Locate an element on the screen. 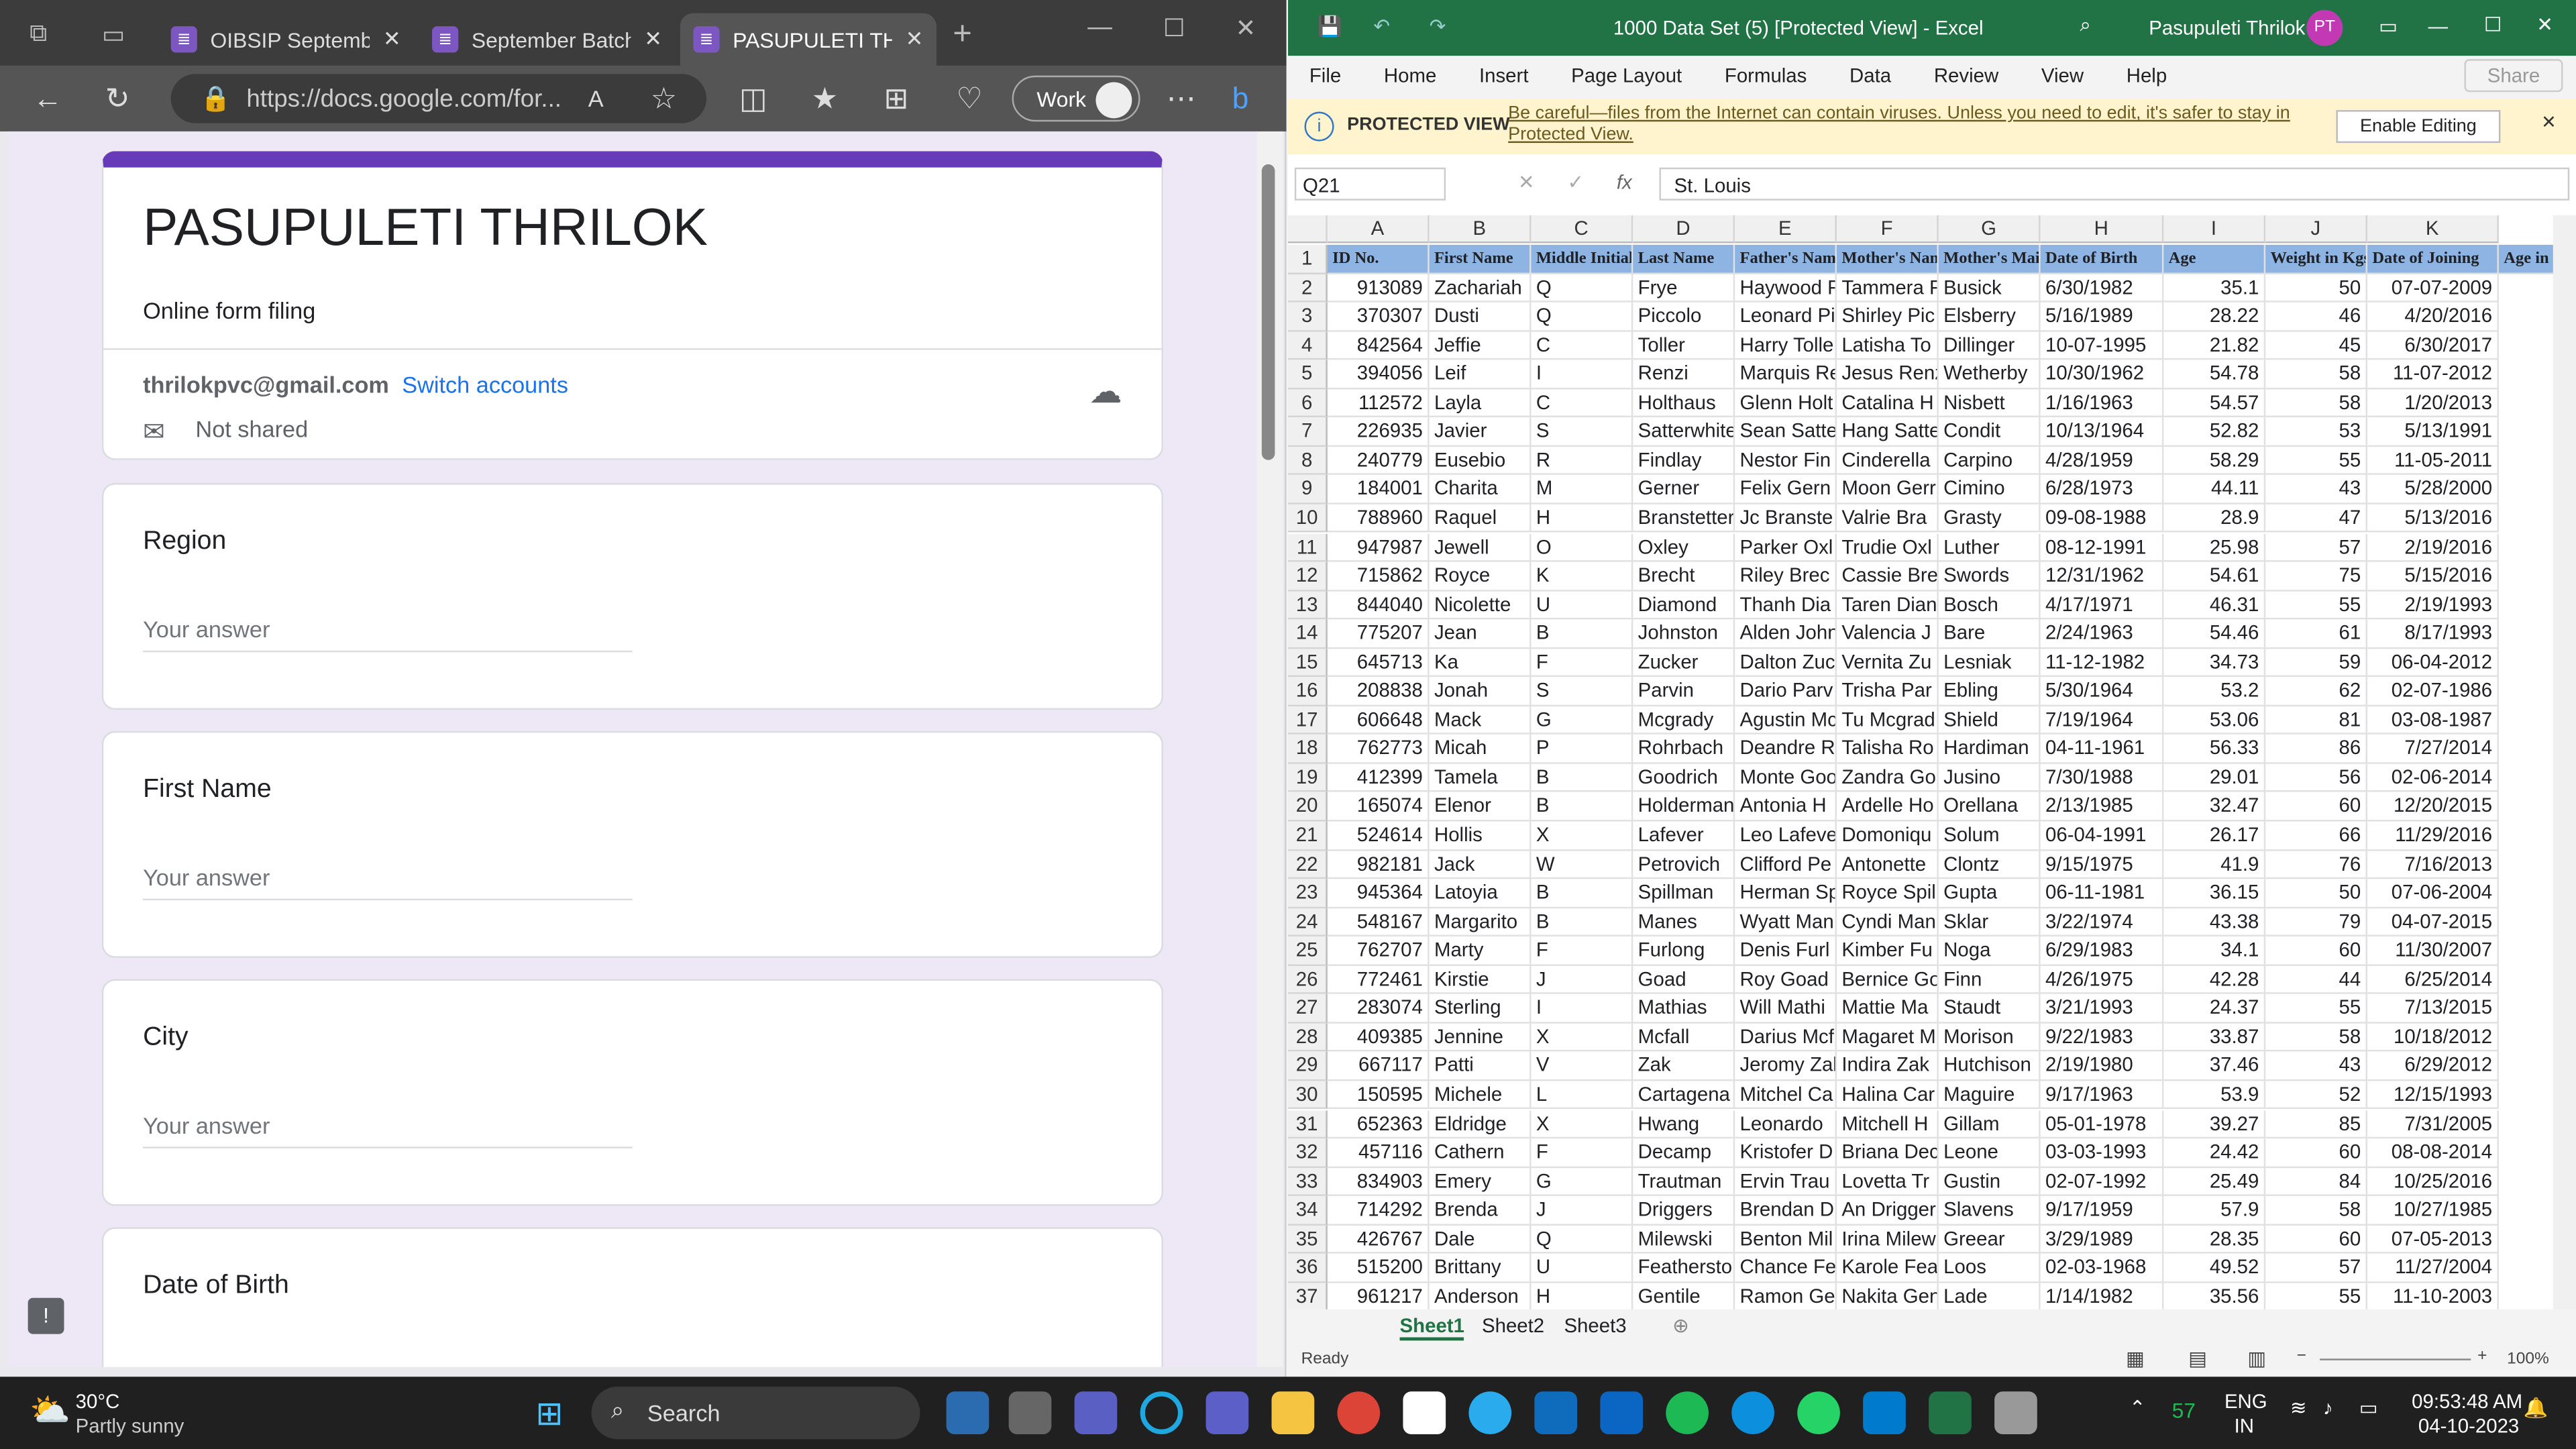  table-cell: 85 is located at coordinates (2316, 1124).